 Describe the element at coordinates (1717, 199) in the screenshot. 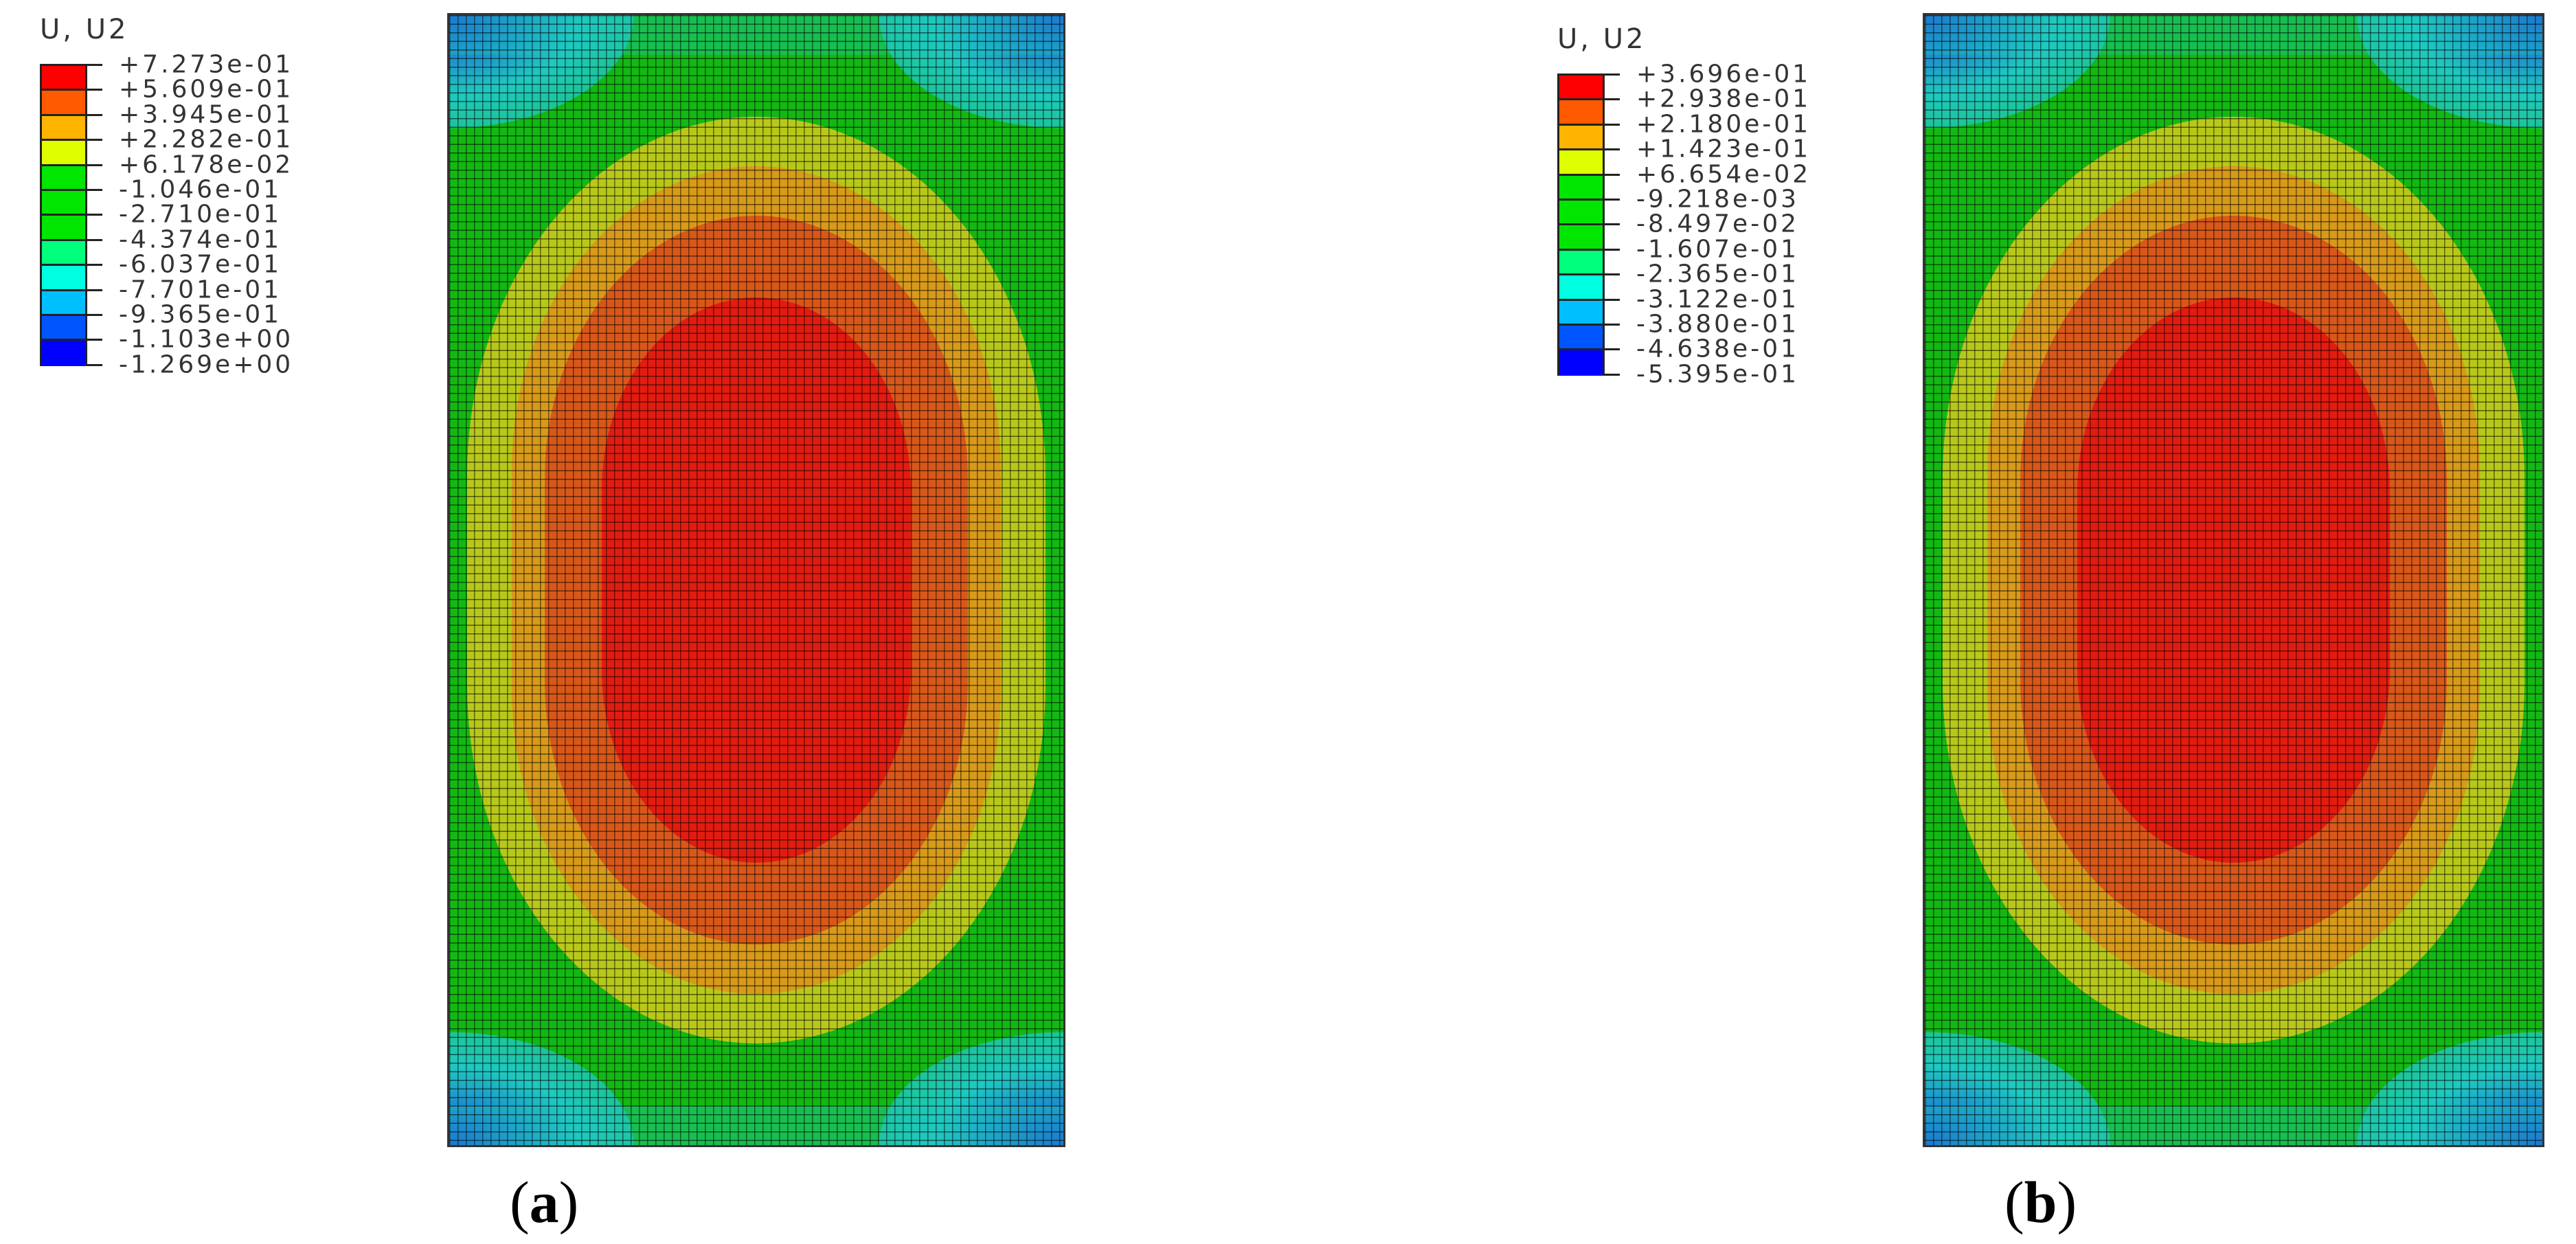

I see `legend-tick-label: -9.218e-03` at that location.